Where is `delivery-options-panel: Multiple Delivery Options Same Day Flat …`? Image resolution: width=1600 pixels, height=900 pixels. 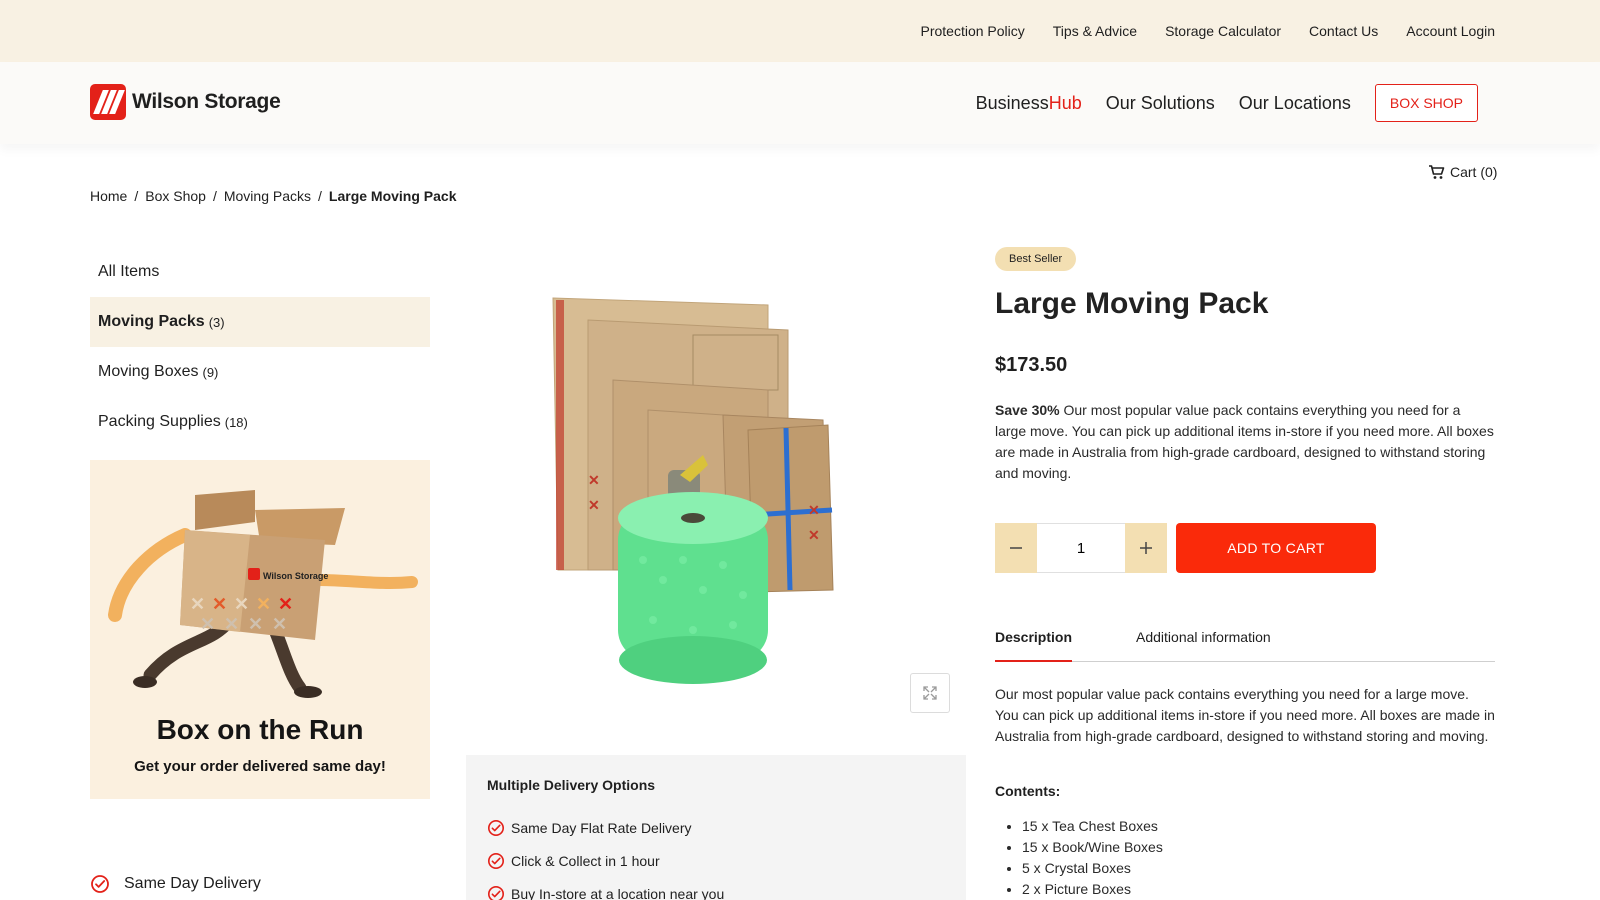 delivery-options-panel: Multiple Delivery Options Same Day Flat … is located at coordinates (716, 827).